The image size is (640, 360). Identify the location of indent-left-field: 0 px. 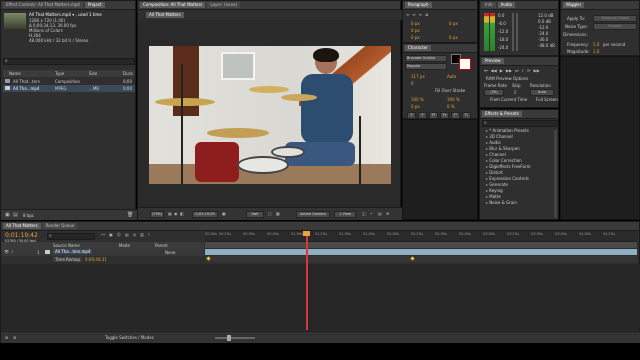
(415, 23).